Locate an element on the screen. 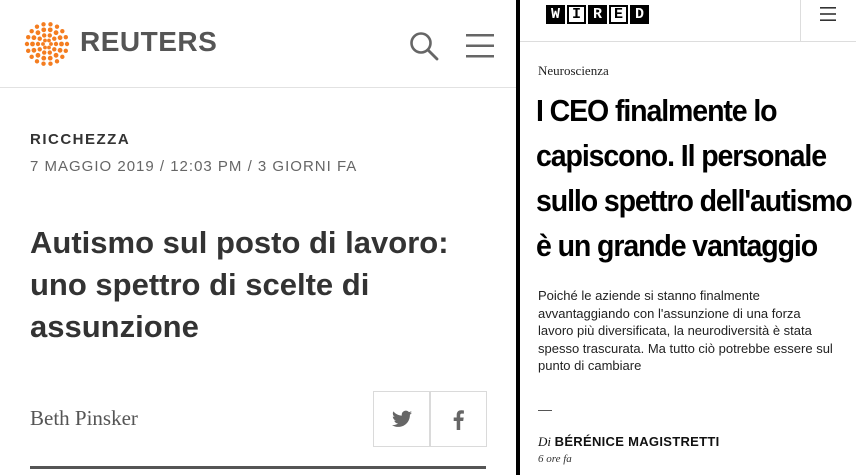 Image resolution: width=856 pixels, height=475 pixels. byline-prefix: Di is located at coordinates (544, 441).